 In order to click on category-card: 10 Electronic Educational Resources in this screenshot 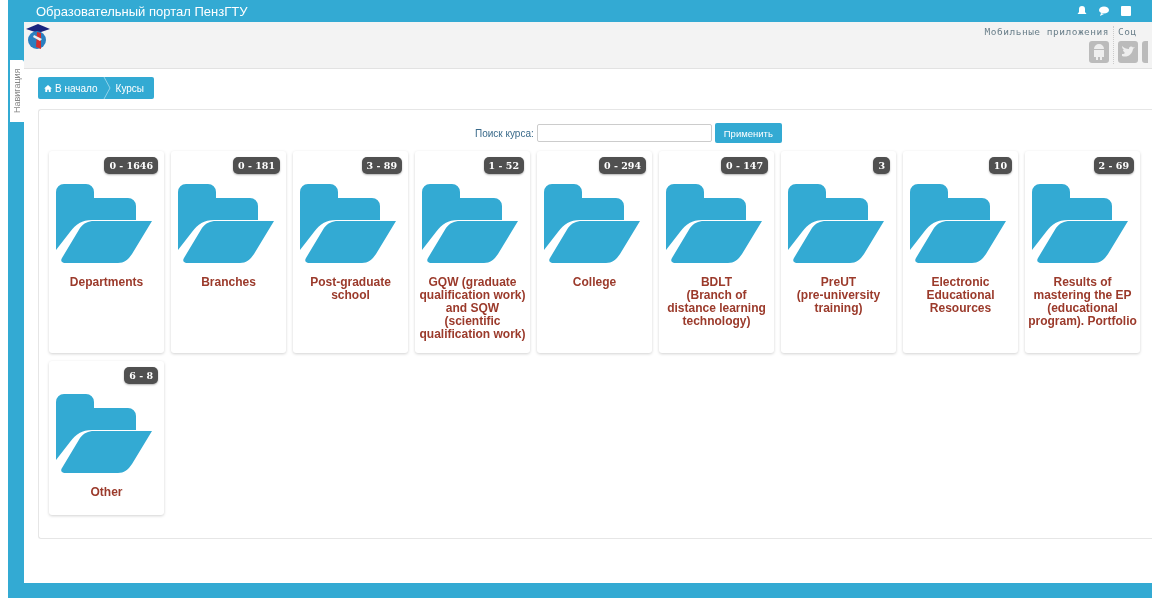, I will do `click(960, 252)`.